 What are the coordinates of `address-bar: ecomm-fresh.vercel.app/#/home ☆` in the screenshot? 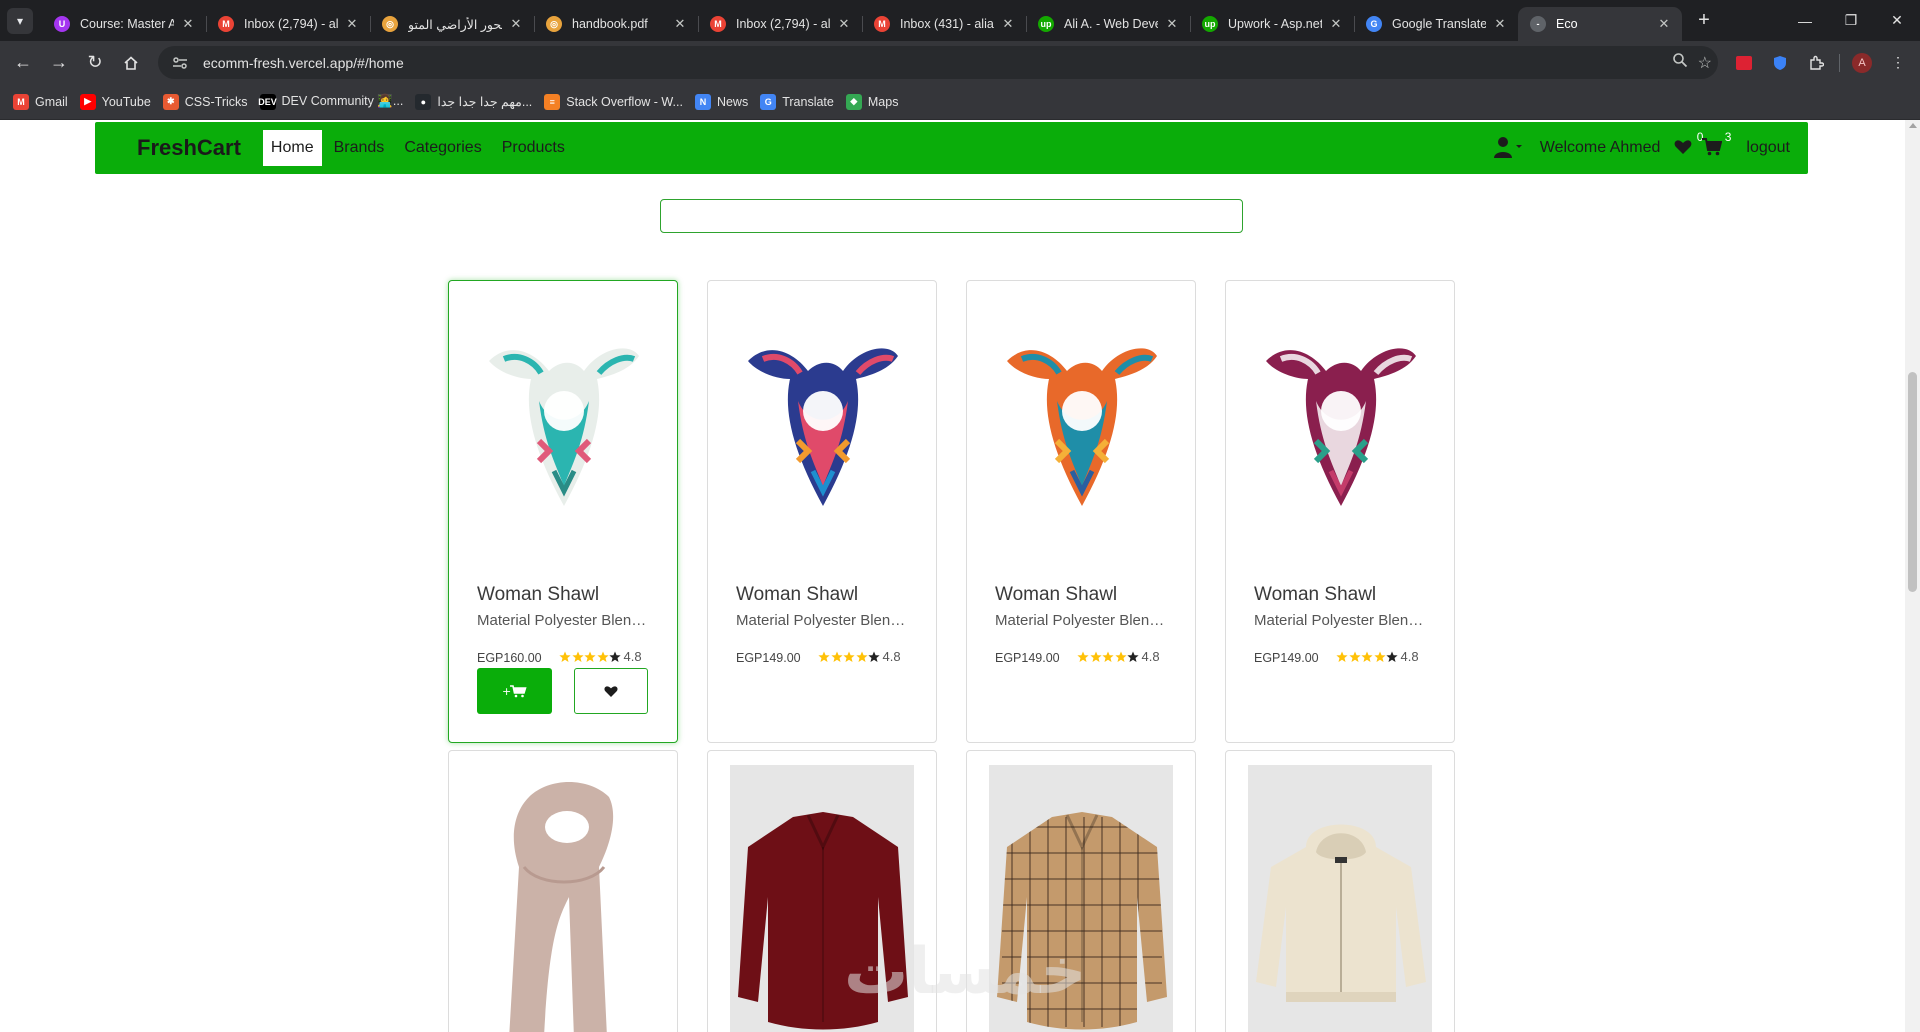 It's located at (938, 62).